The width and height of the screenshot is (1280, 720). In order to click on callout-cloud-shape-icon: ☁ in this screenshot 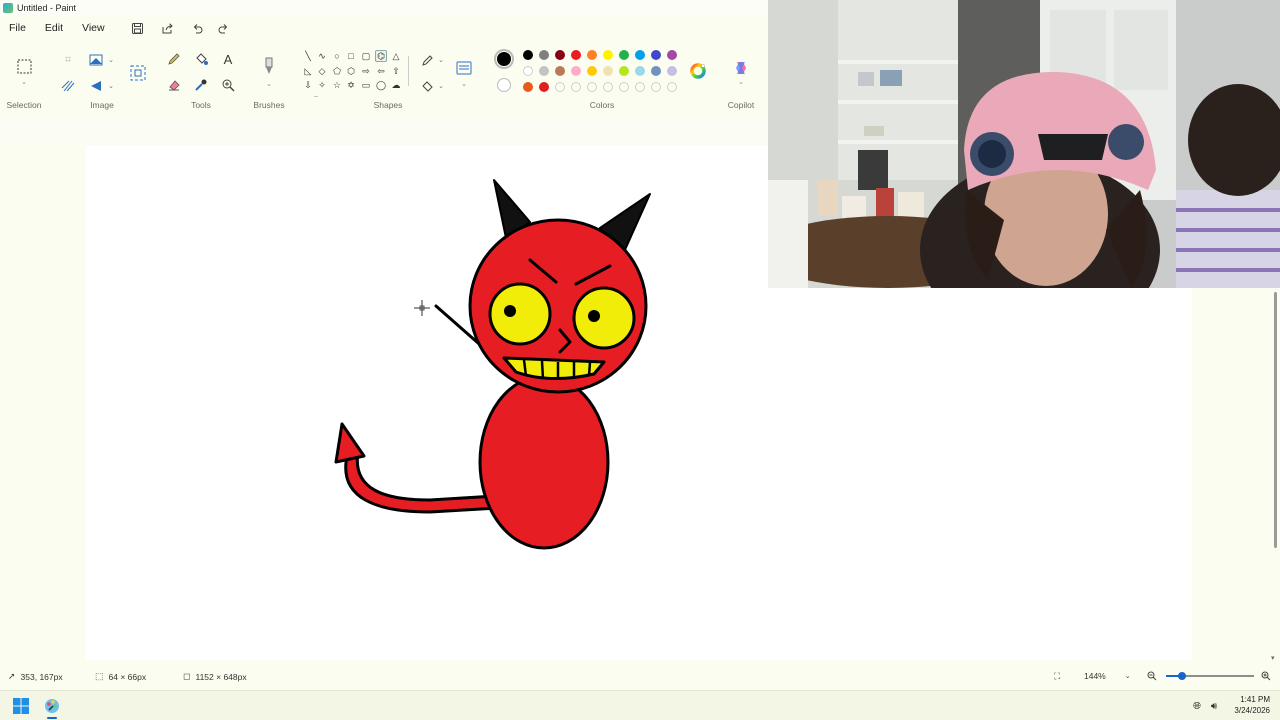, I will do `click(396, 85)`.